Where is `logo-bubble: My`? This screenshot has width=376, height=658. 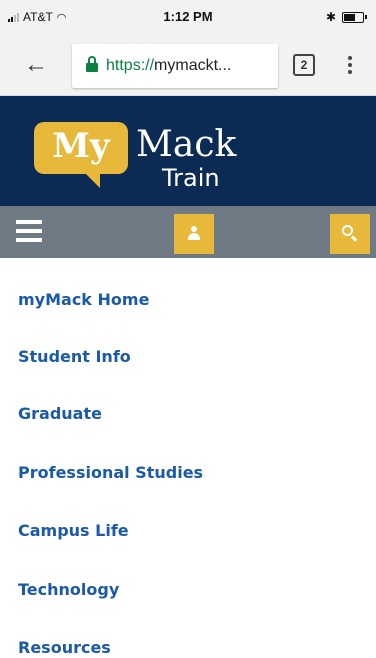 logo-bubble: My is located at coordinates (81, 155).